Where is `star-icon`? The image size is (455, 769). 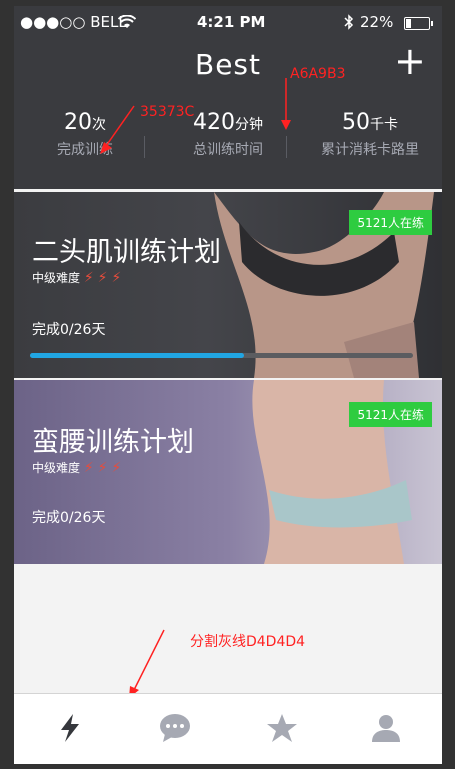
star-icon is located at coordinates (282, 728).